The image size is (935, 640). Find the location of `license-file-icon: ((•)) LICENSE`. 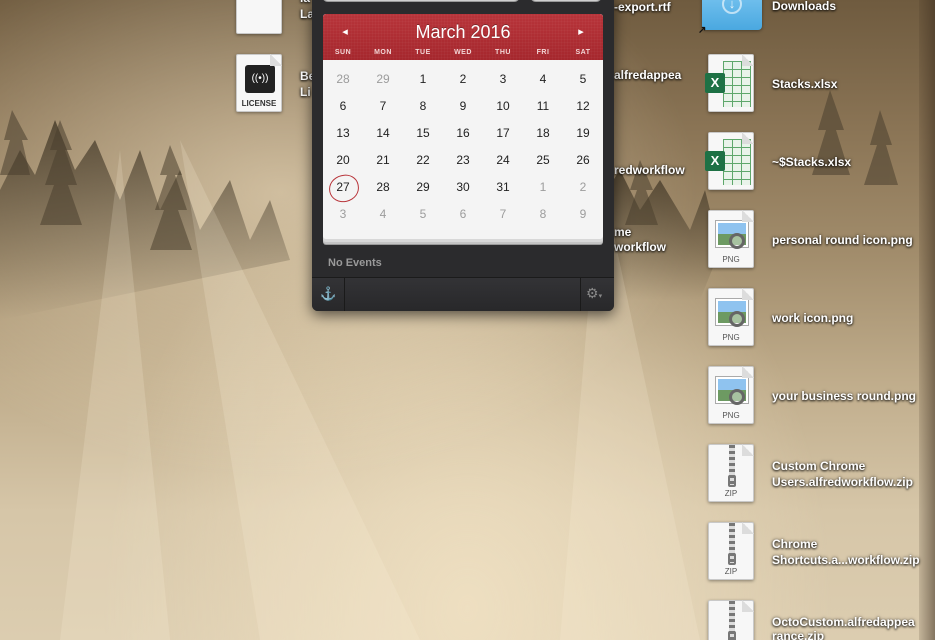

license-file-icon: ((•)) LICENSE is located at coordinates (259, 83).